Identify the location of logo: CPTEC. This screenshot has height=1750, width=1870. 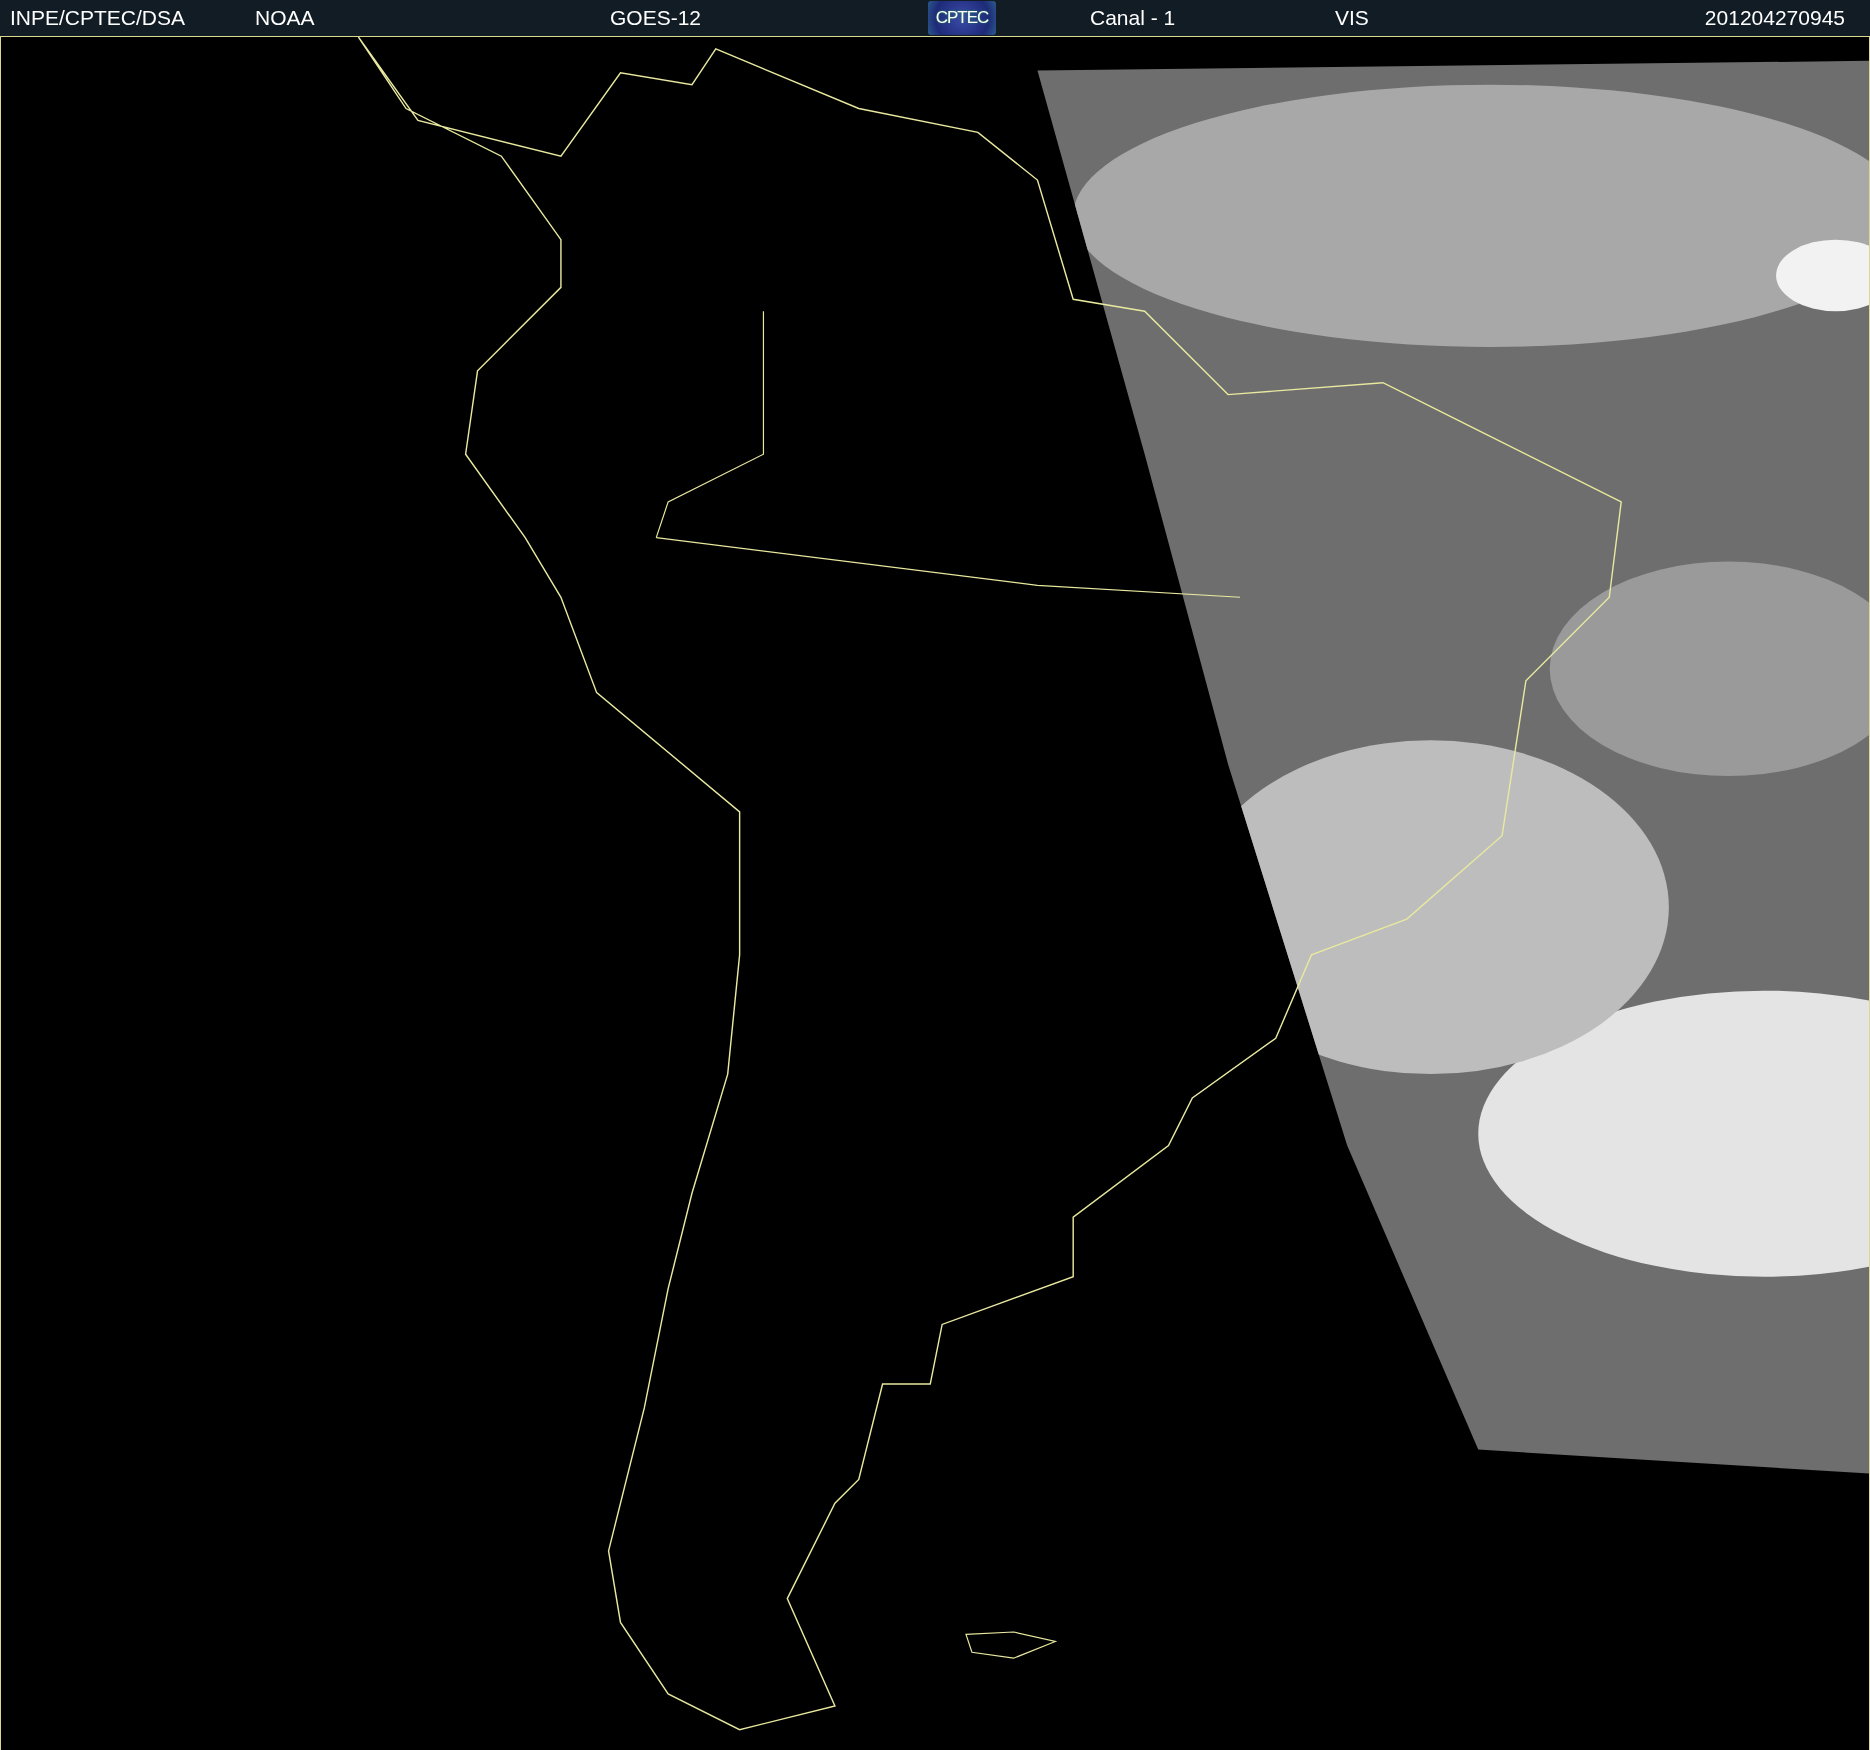
(962, 18).